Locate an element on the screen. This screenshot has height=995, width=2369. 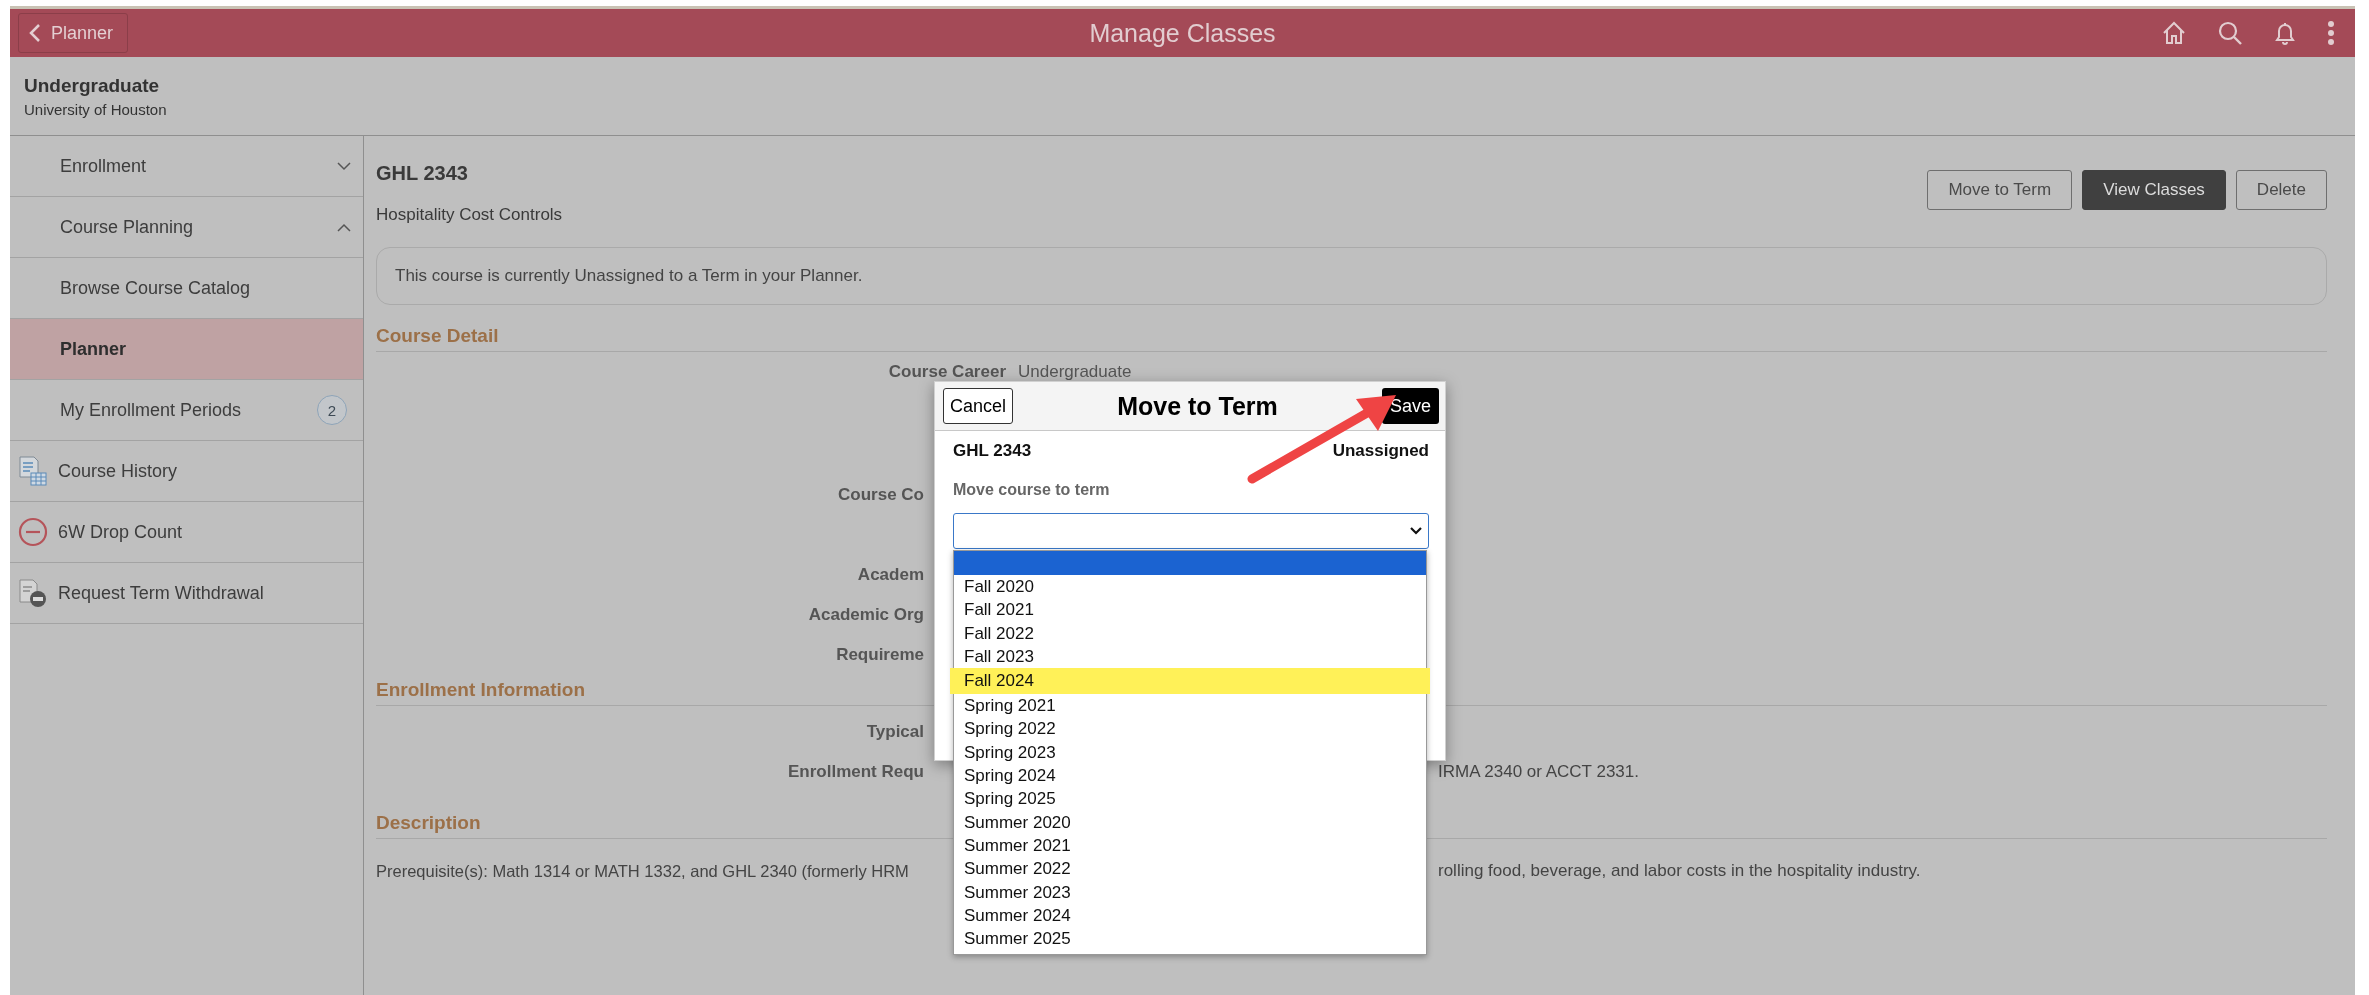
dropdown-option: Spring 2024 is located at coordinates (1190, 776).